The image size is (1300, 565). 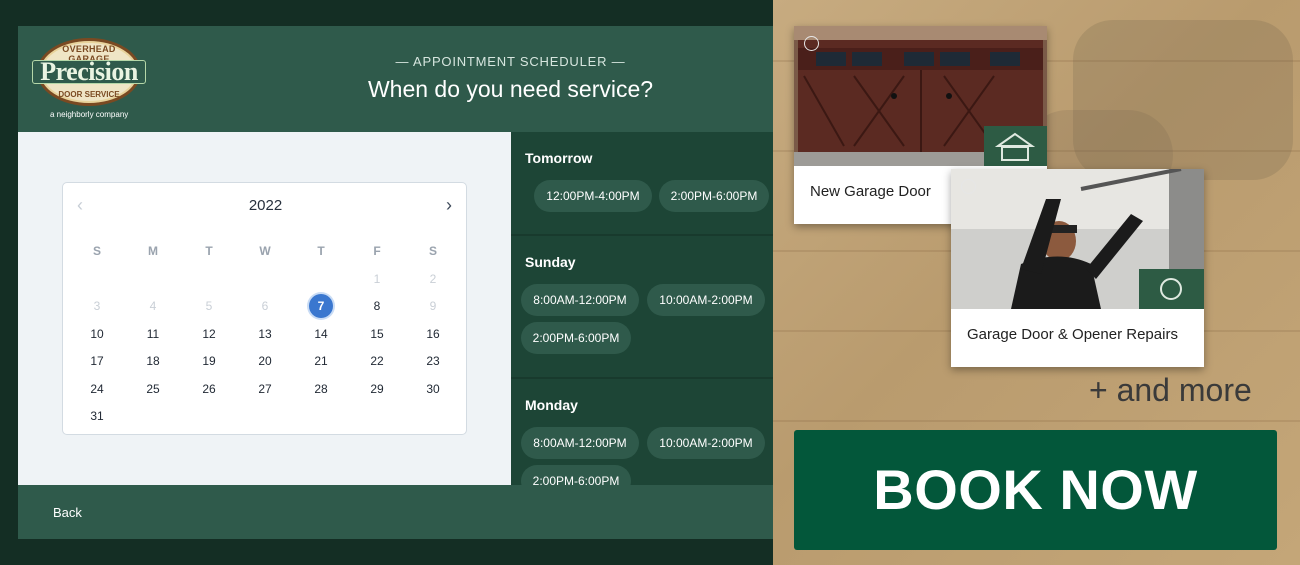 What do you see at coordinates (510, 89) in the screenshot?
I see `page-title: When do you need service?` at bounding box center [510, 89].